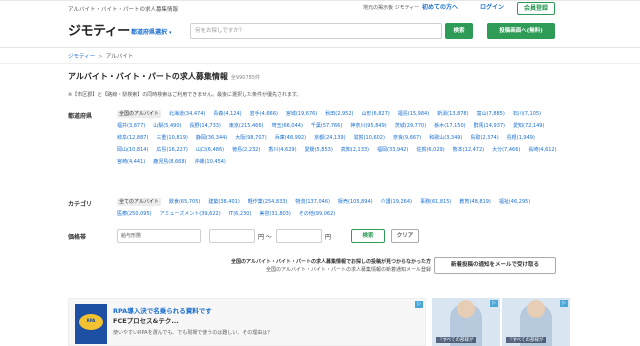 The height and width of the screenshot is (346, 640). I want to click on prefecture-name: 大阪, so click(240, 138).